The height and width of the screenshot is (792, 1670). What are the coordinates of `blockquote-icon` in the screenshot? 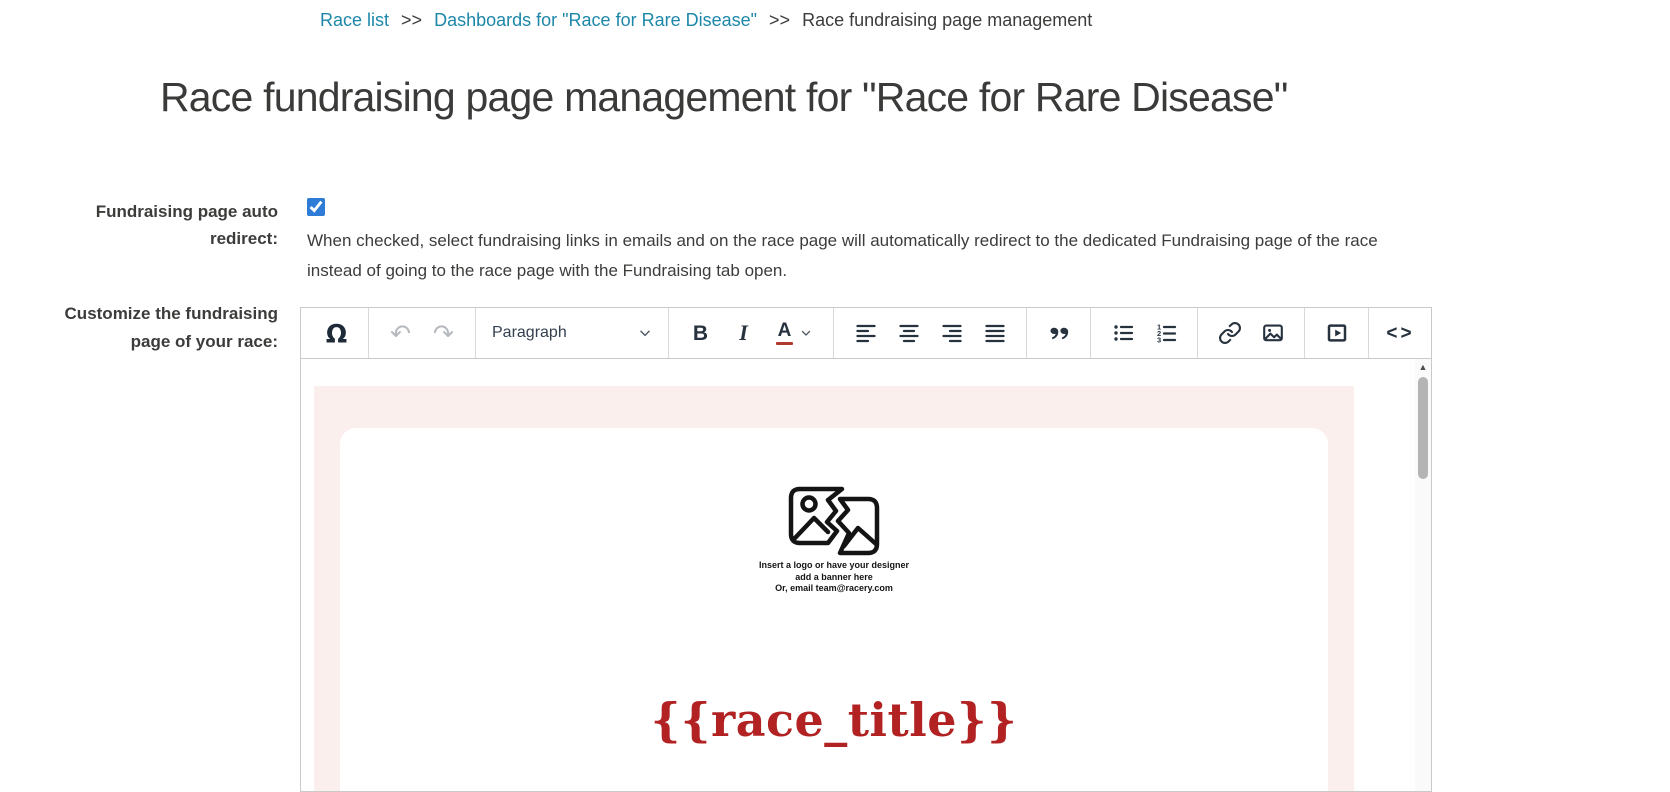 It's located at (1059, 333).